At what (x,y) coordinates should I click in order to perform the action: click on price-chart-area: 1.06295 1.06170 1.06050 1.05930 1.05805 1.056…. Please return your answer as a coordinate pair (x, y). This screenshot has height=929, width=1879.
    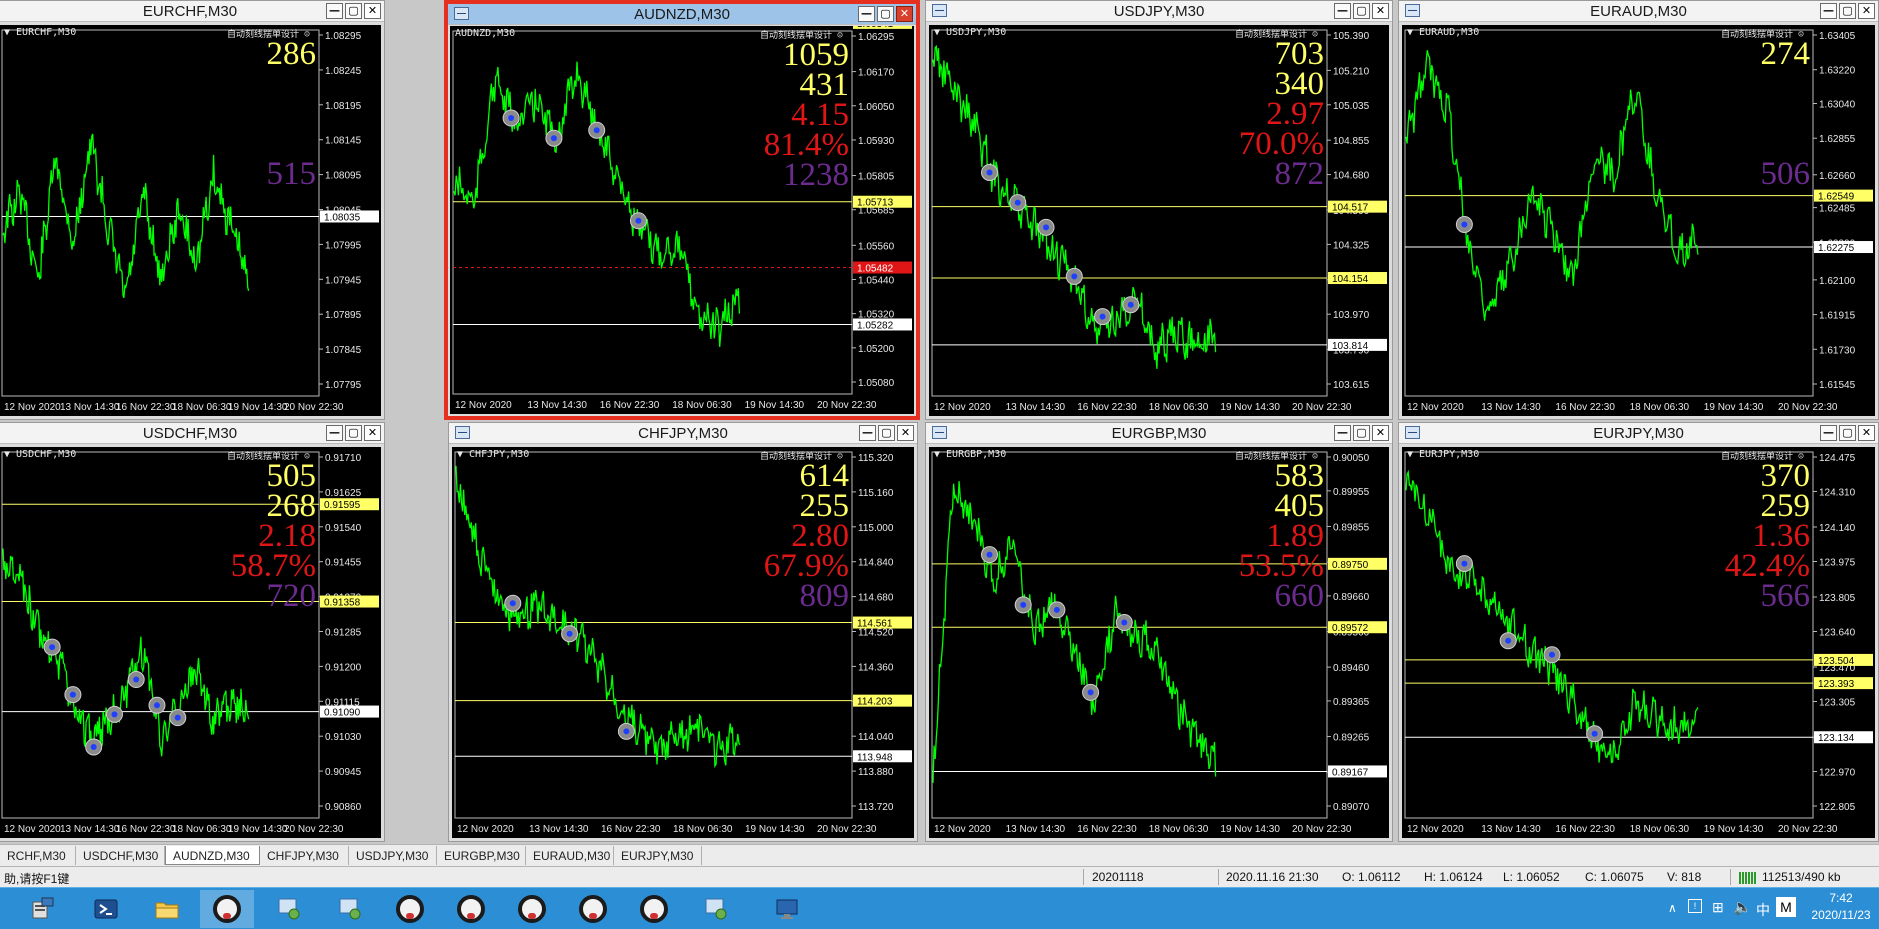
    Looking at the image, I should click on (682, 220).